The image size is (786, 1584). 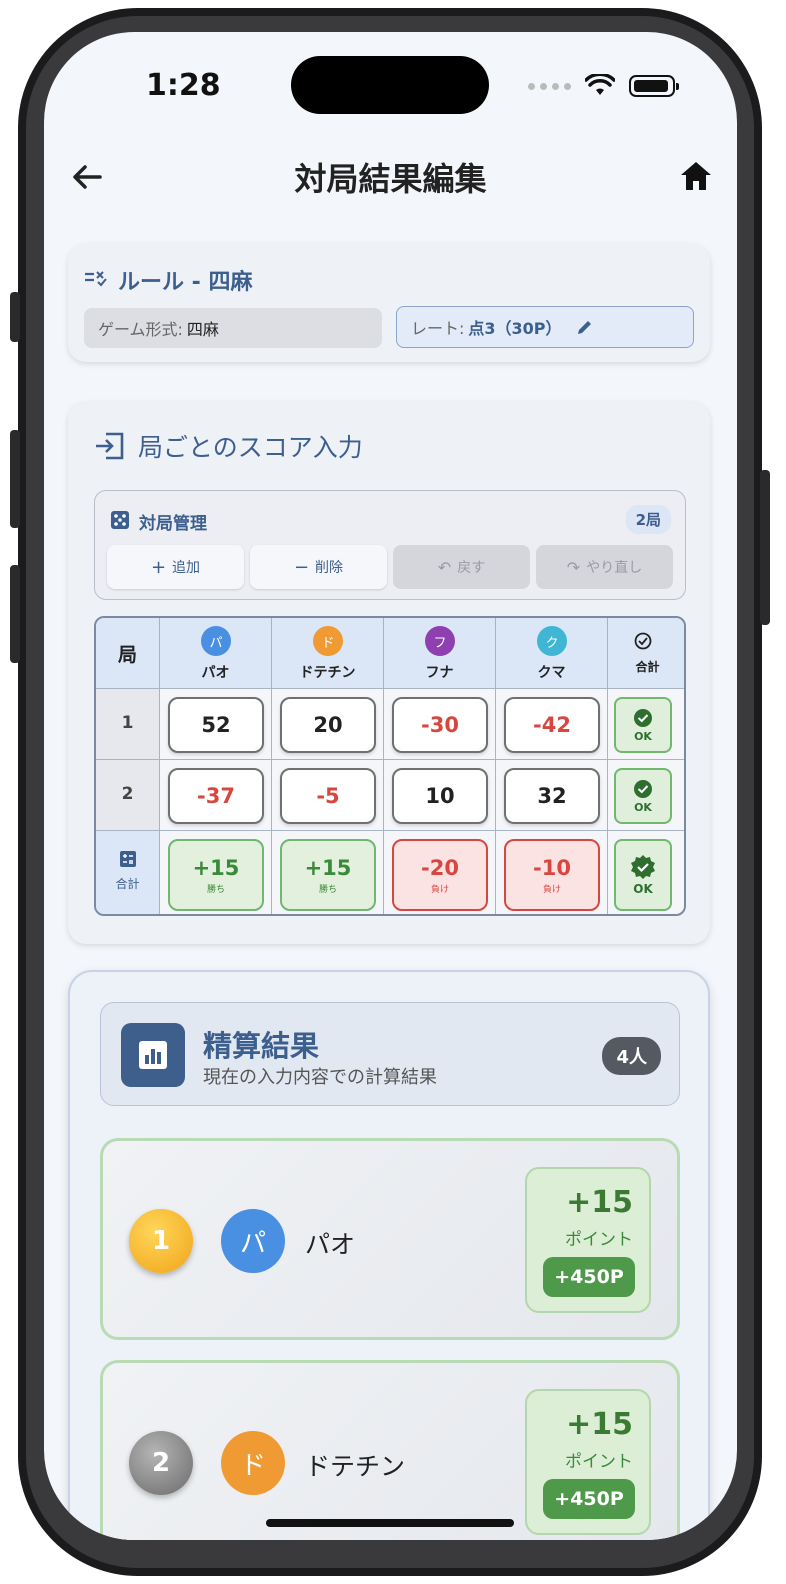 What do you see at coordinates (440, 875) in the screenshot?
I see `total-value-box: -20 負け` at bounding box center [440, 875].